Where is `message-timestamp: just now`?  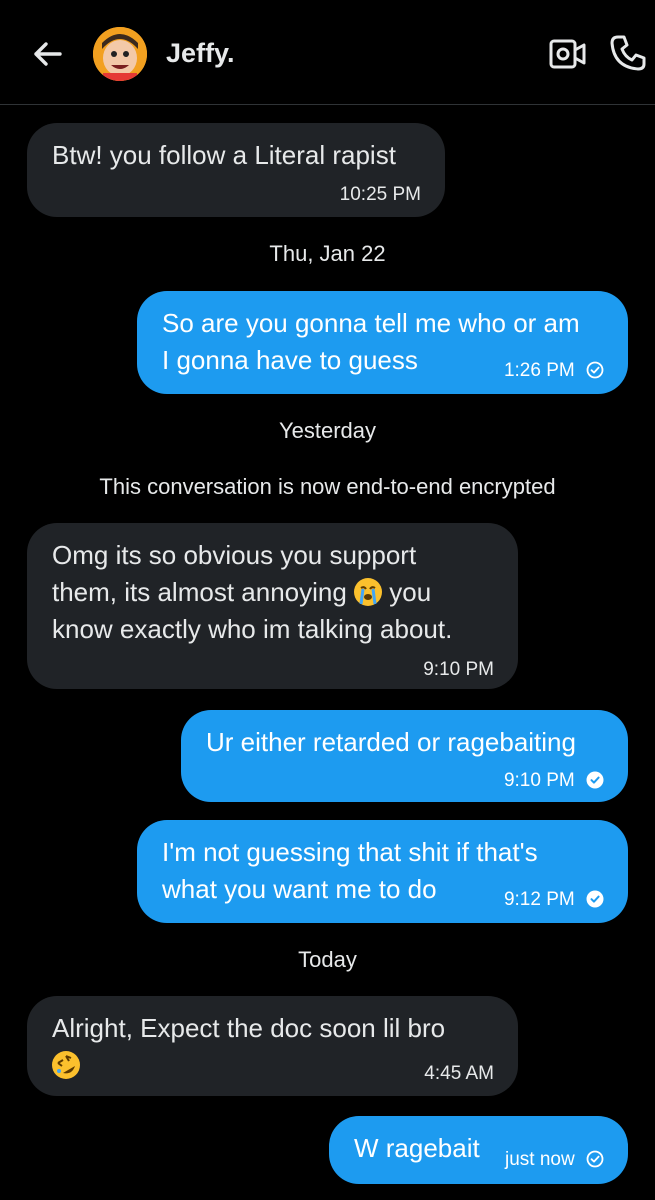
message-timestamp: just now is located at coordinates (540, 1159).